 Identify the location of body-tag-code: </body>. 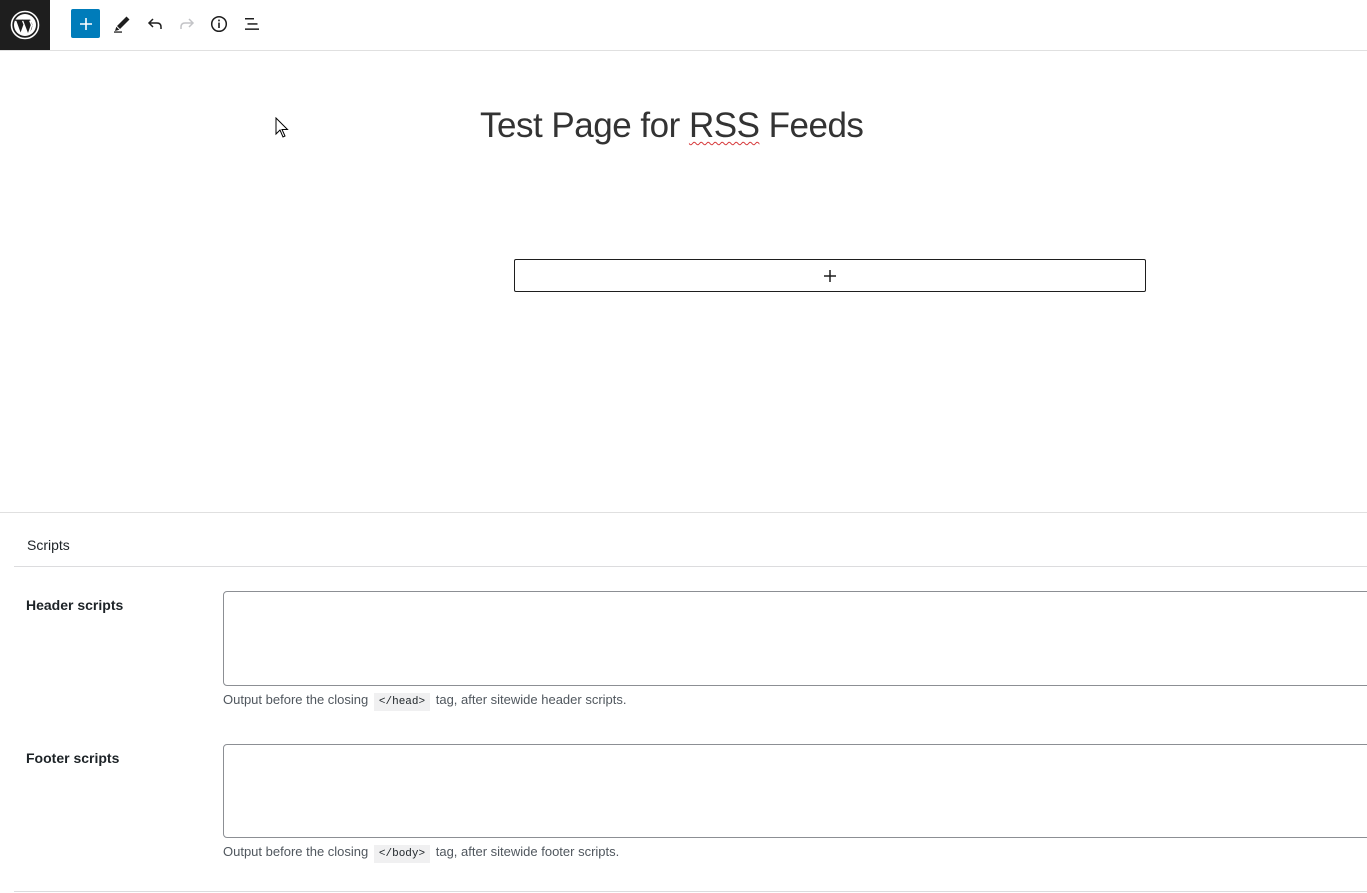
(402, 854).